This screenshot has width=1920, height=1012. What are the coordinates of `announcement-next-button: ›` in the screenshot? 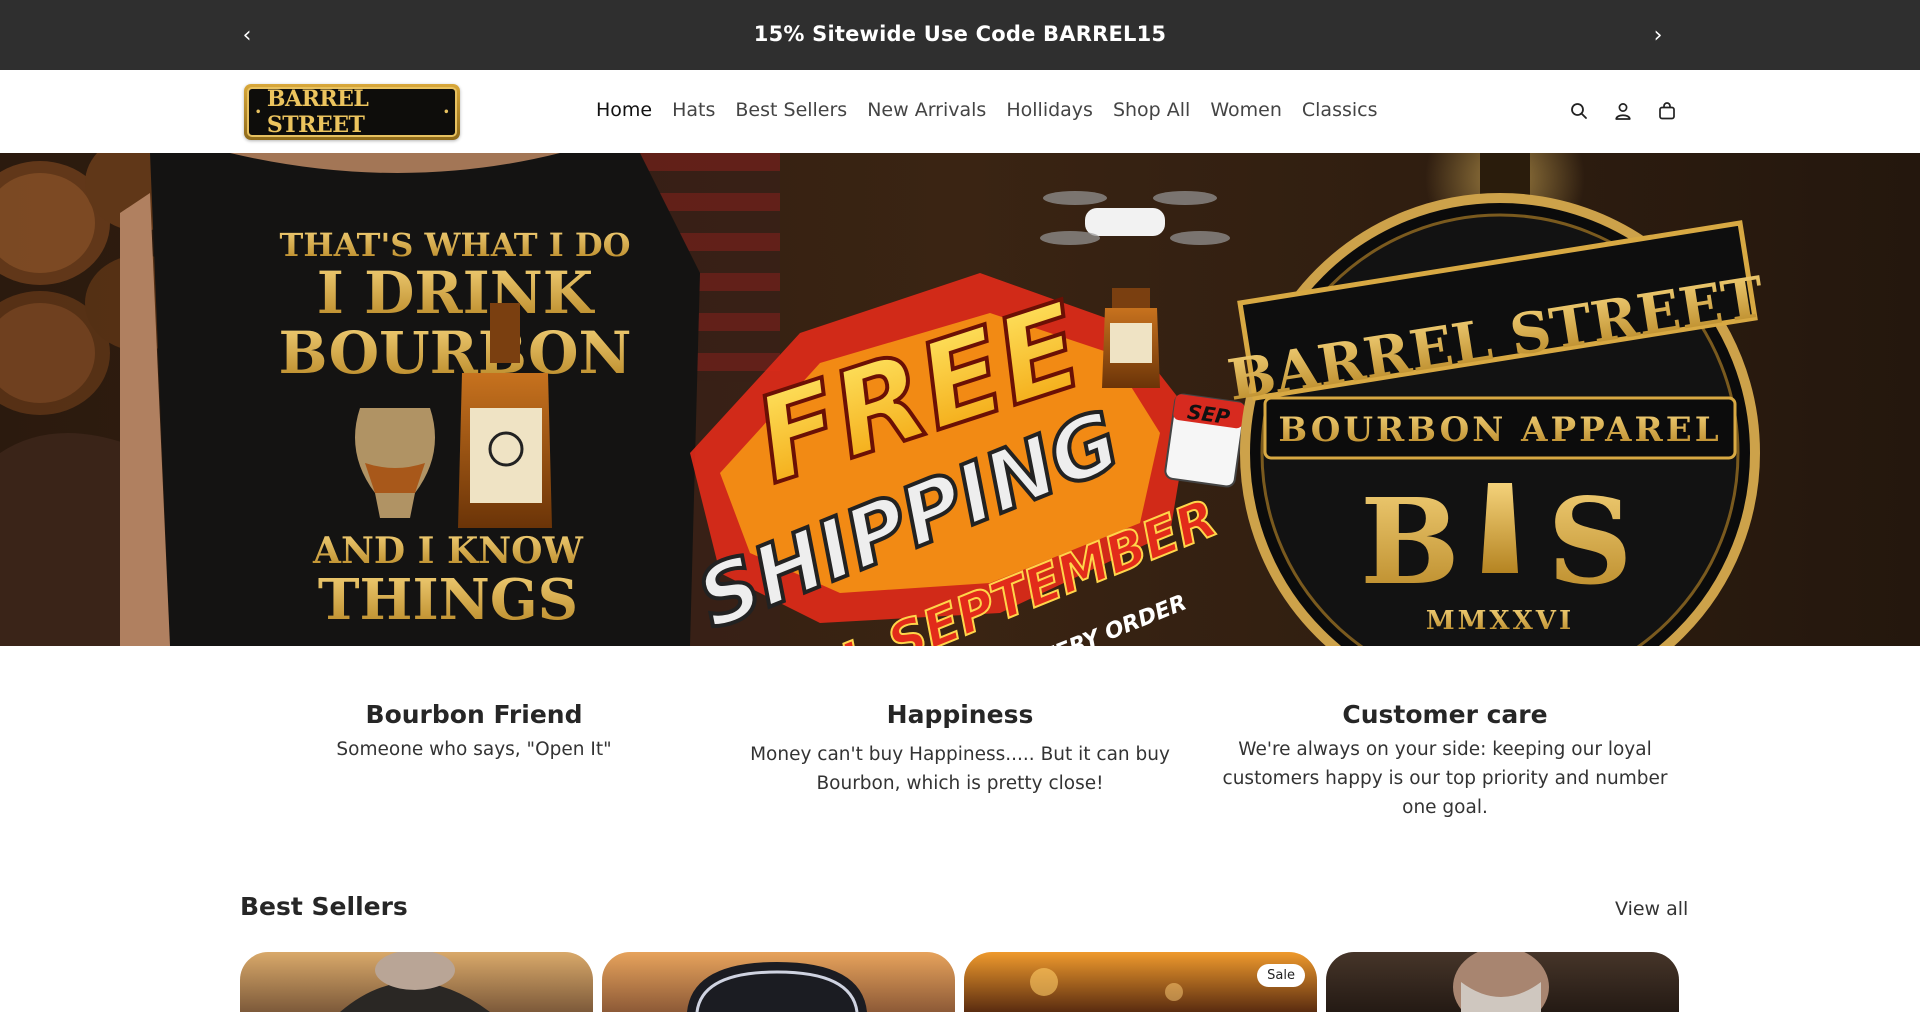 It's located at (1658, 35).